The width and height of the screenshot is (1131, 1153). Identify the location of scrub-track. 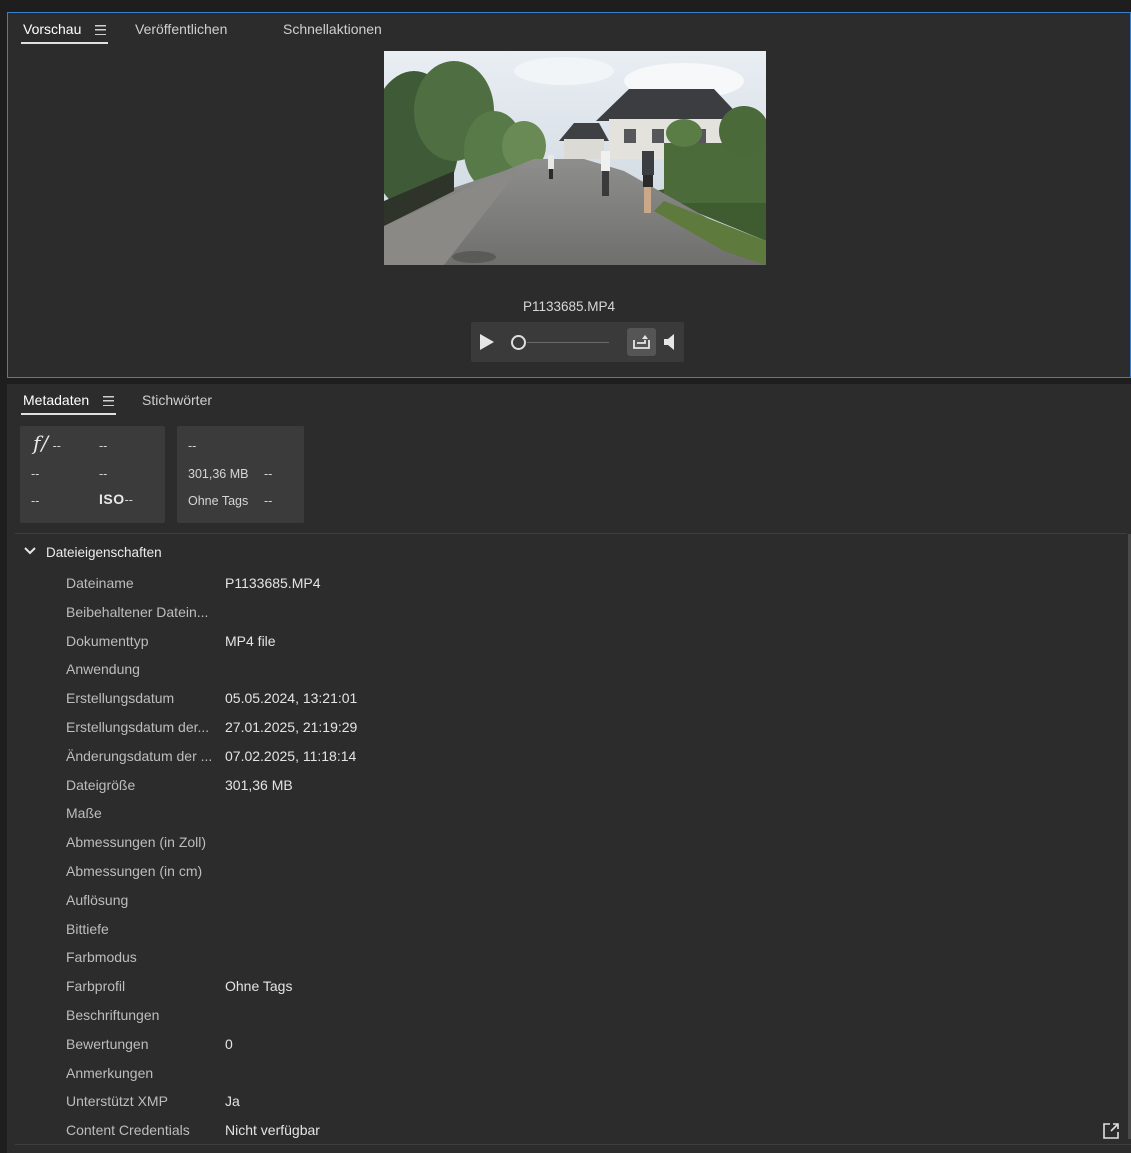
(568, 342).